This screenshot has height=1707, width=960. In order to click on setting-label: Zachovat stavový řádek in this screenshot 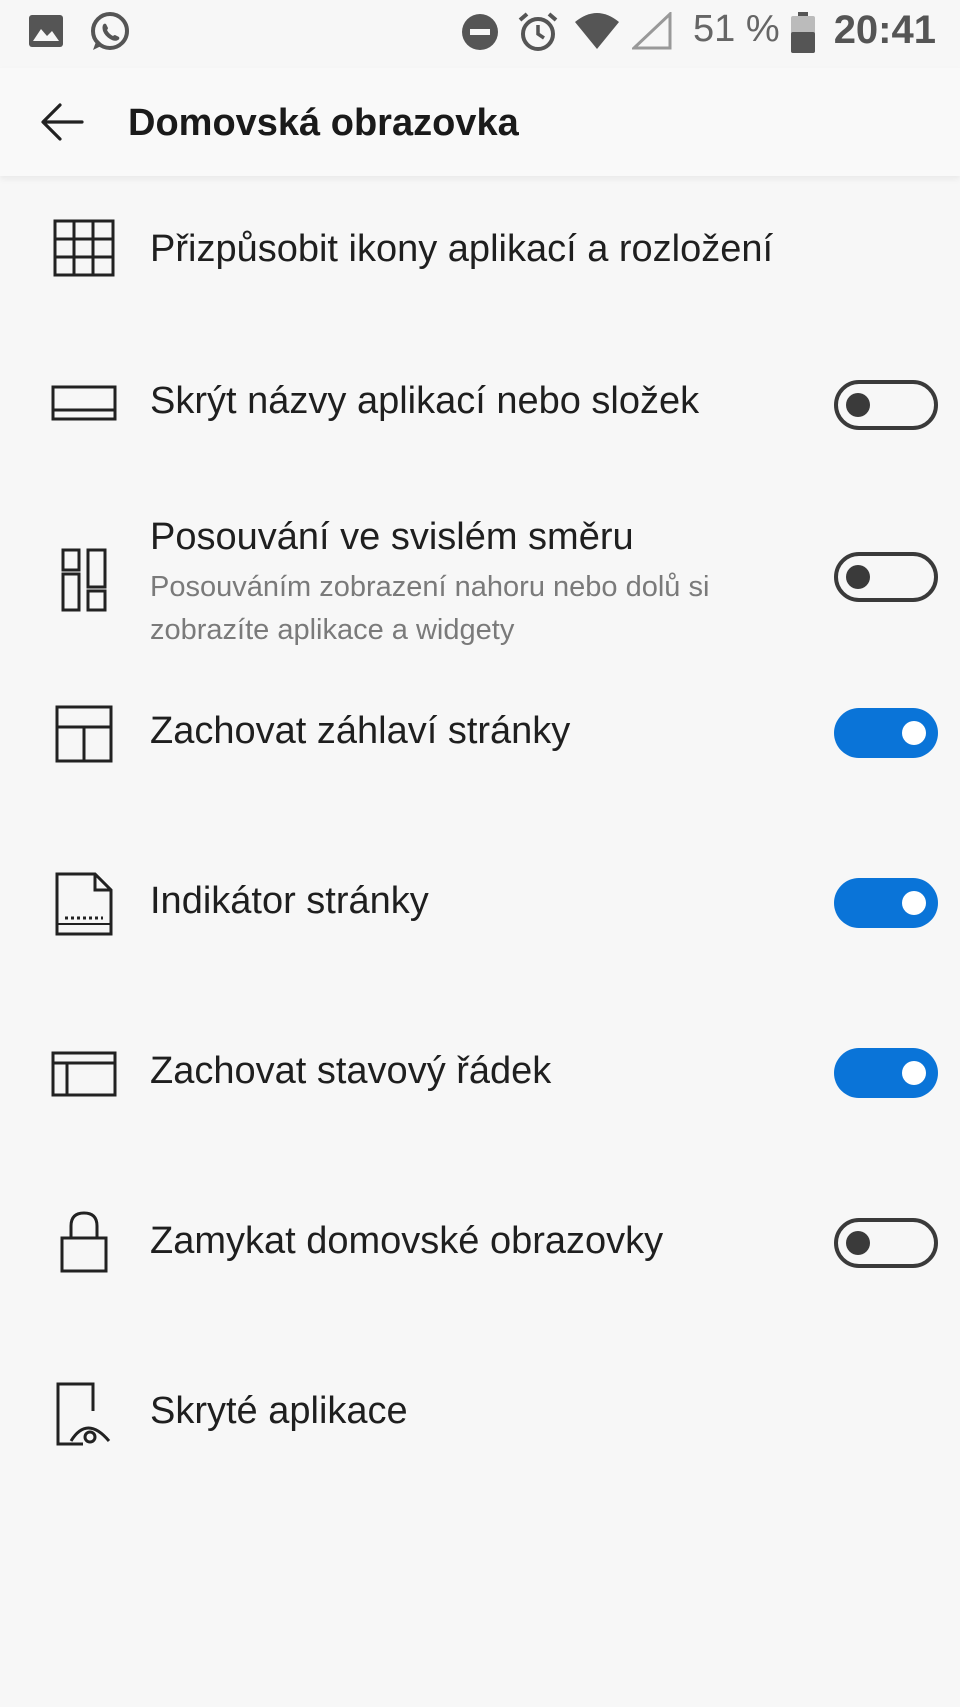, I will do `click(351, 1071)`.